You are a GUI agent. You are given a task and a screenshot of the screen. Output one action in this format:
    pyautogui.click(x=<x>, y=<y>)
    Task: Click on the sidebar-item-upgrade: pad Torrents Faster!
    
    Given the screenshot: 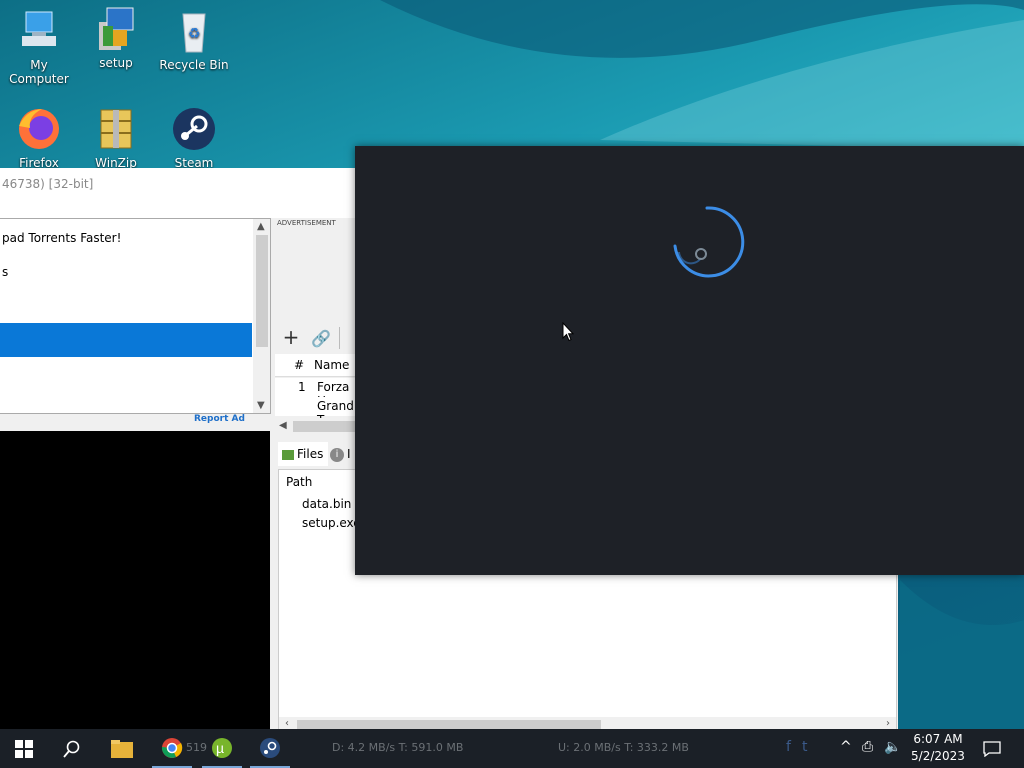 What is the action you would take?
    pyautogui.click(x=126, y=238)
    